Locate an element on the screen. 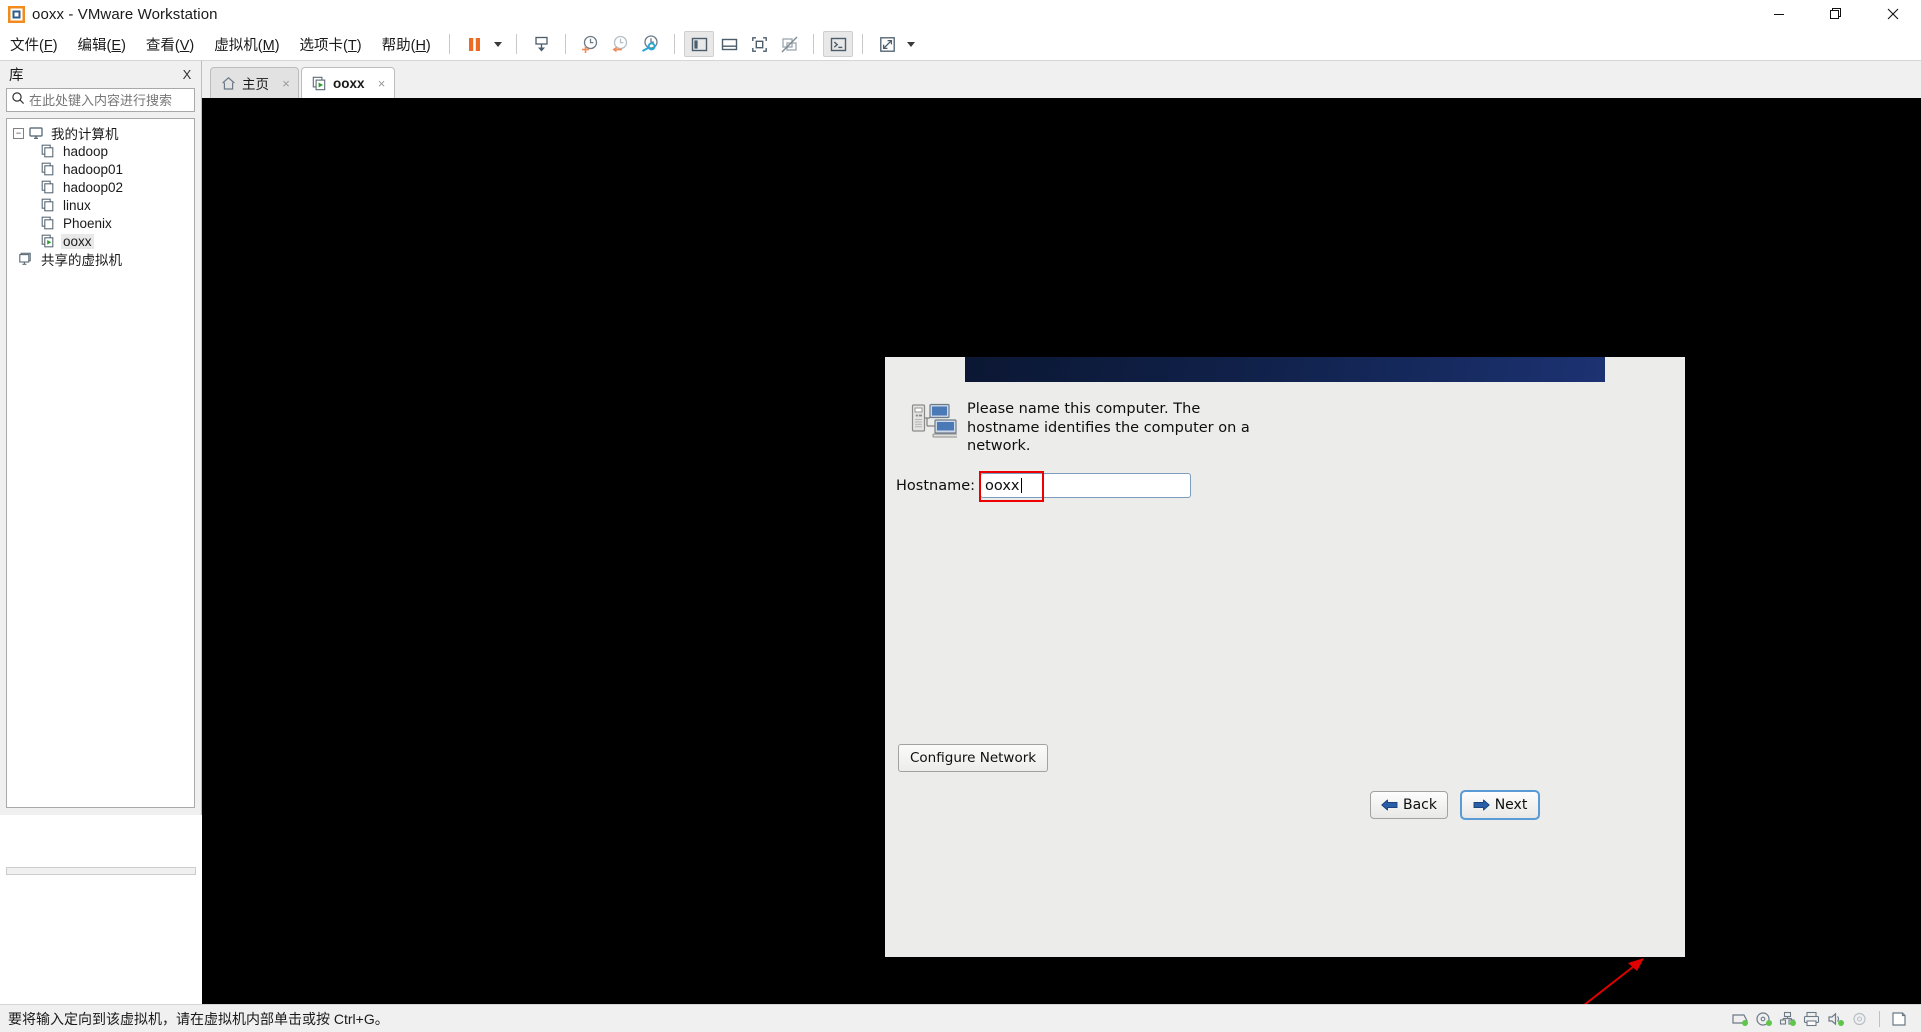  minimize-button is located at coordinates (1778, 14).